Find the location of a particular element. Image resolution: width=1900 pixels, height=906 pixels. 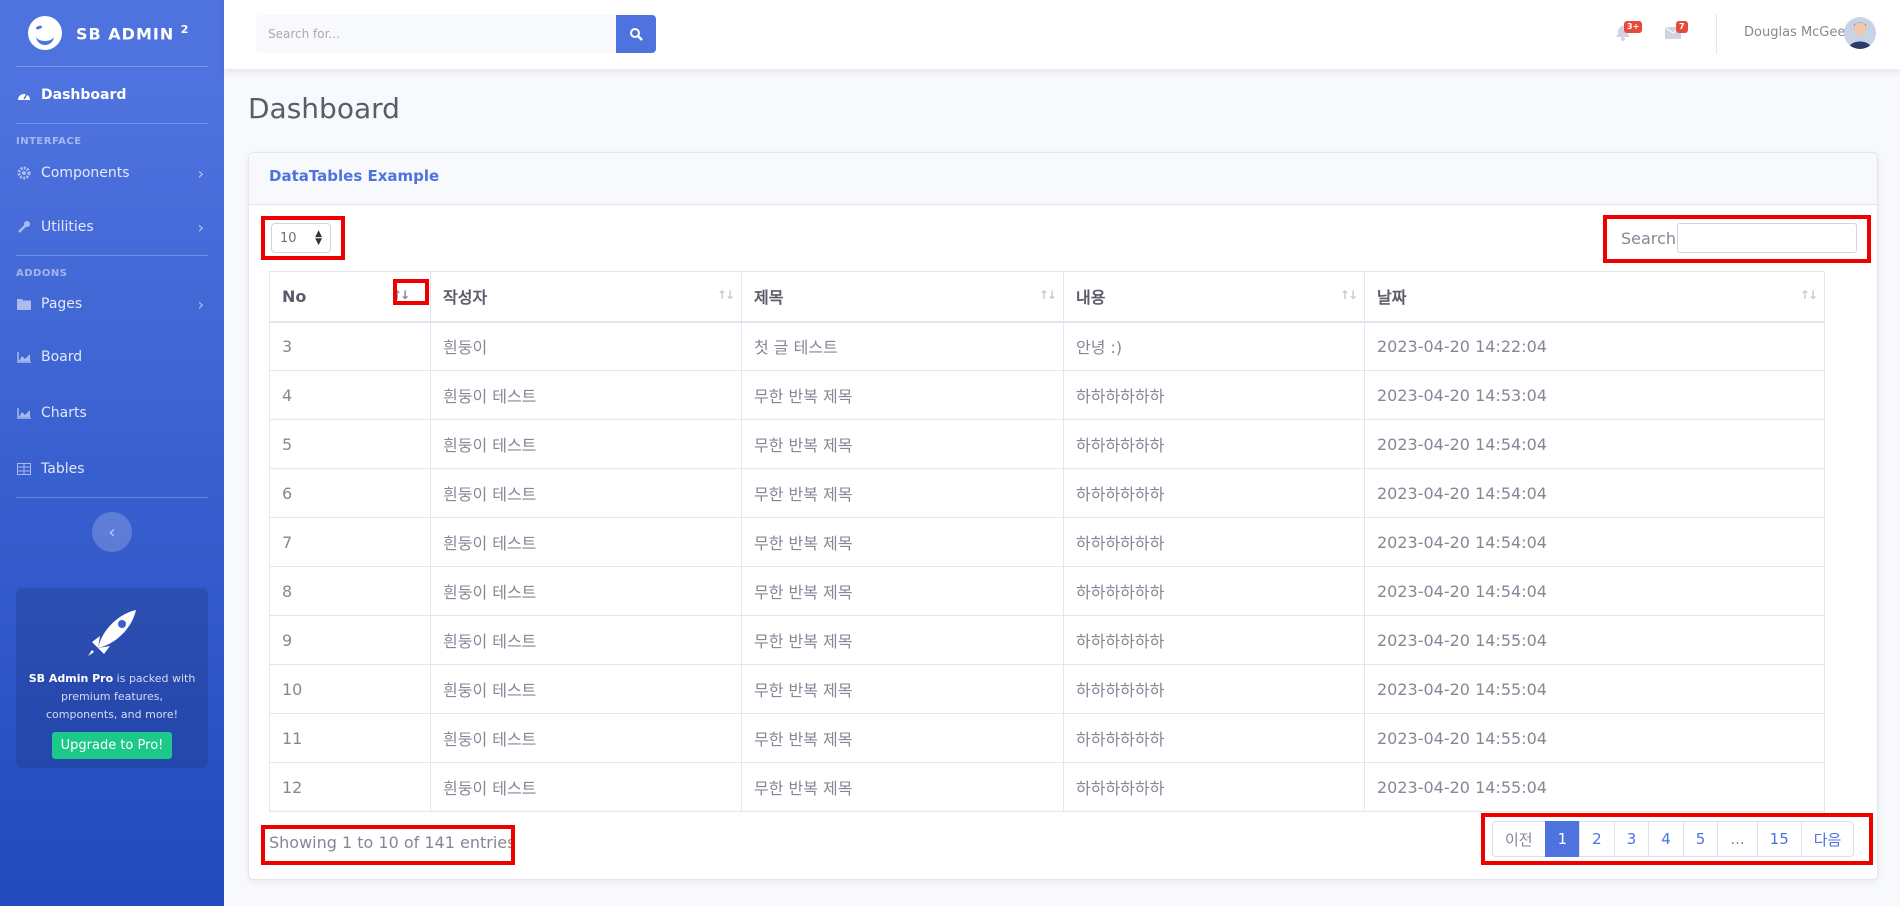

avatar is located at coordinates (1860, 33).